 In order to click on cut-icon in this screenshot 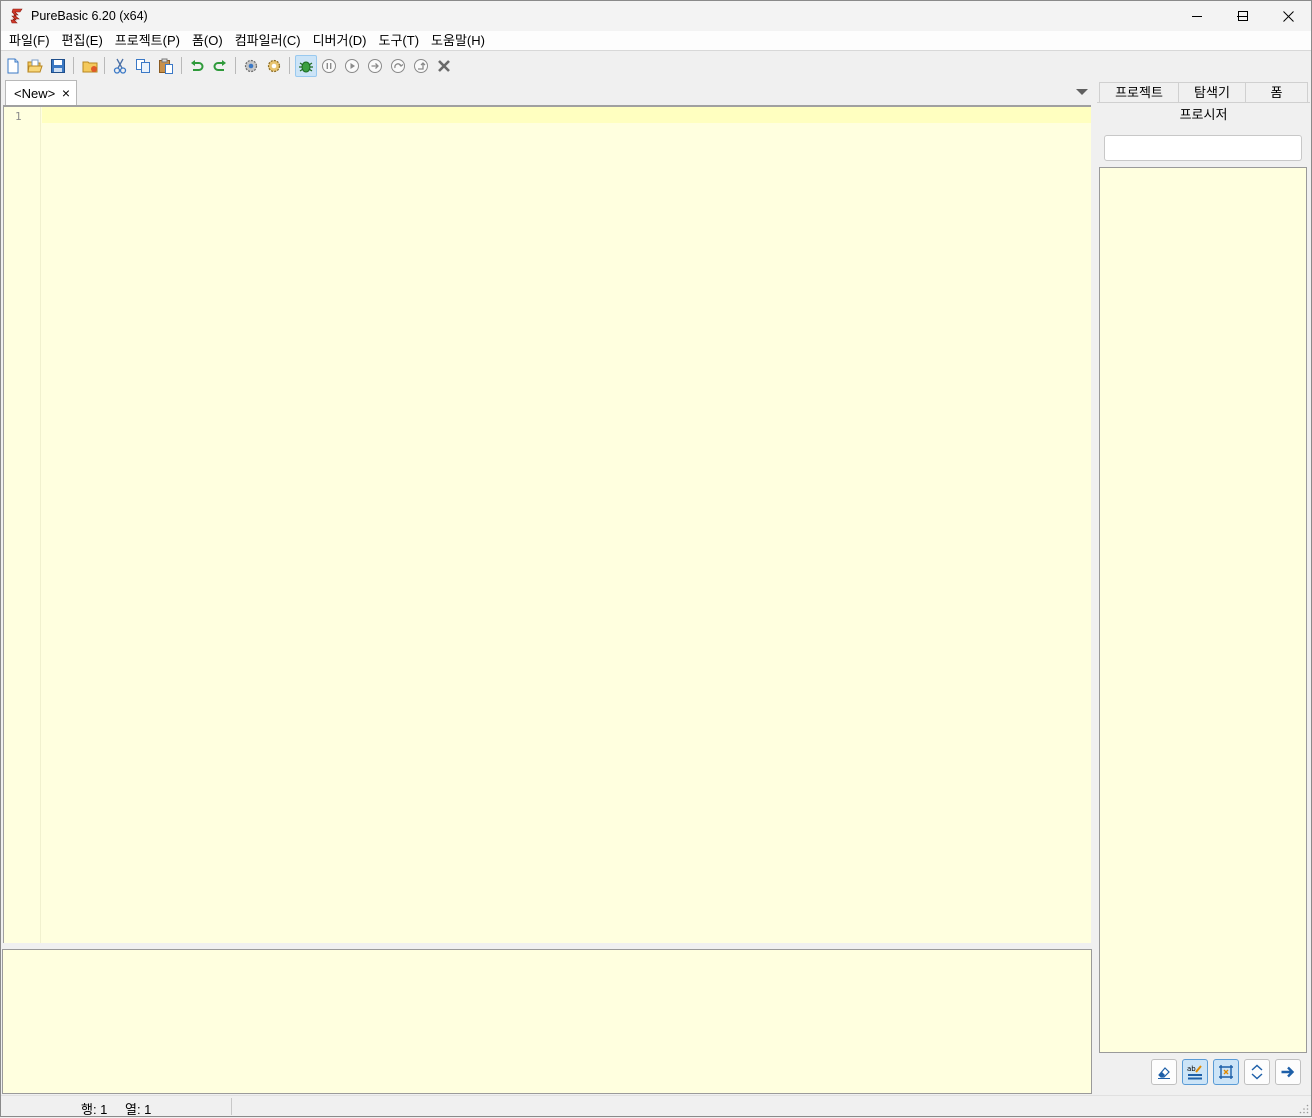, I will do `click(120, 66)`.